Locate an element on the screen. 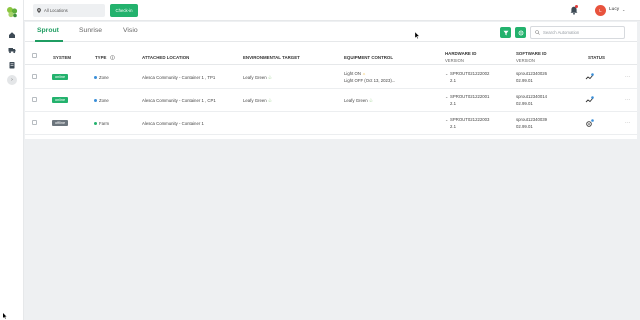 The width and height of the screenshot is (640, 320). avatar: L is located at coordinates (600, 10).